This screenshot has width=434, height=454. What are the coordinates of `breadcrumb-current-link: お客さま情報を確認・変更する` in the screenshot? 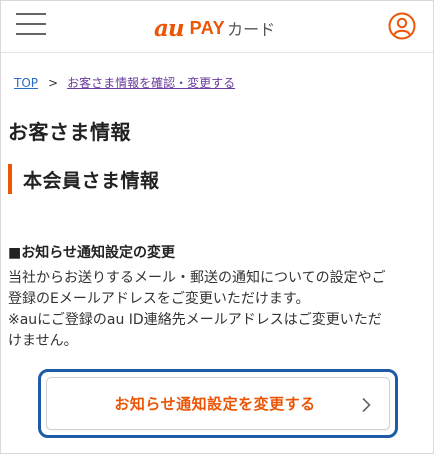 It's located at (151, 82).